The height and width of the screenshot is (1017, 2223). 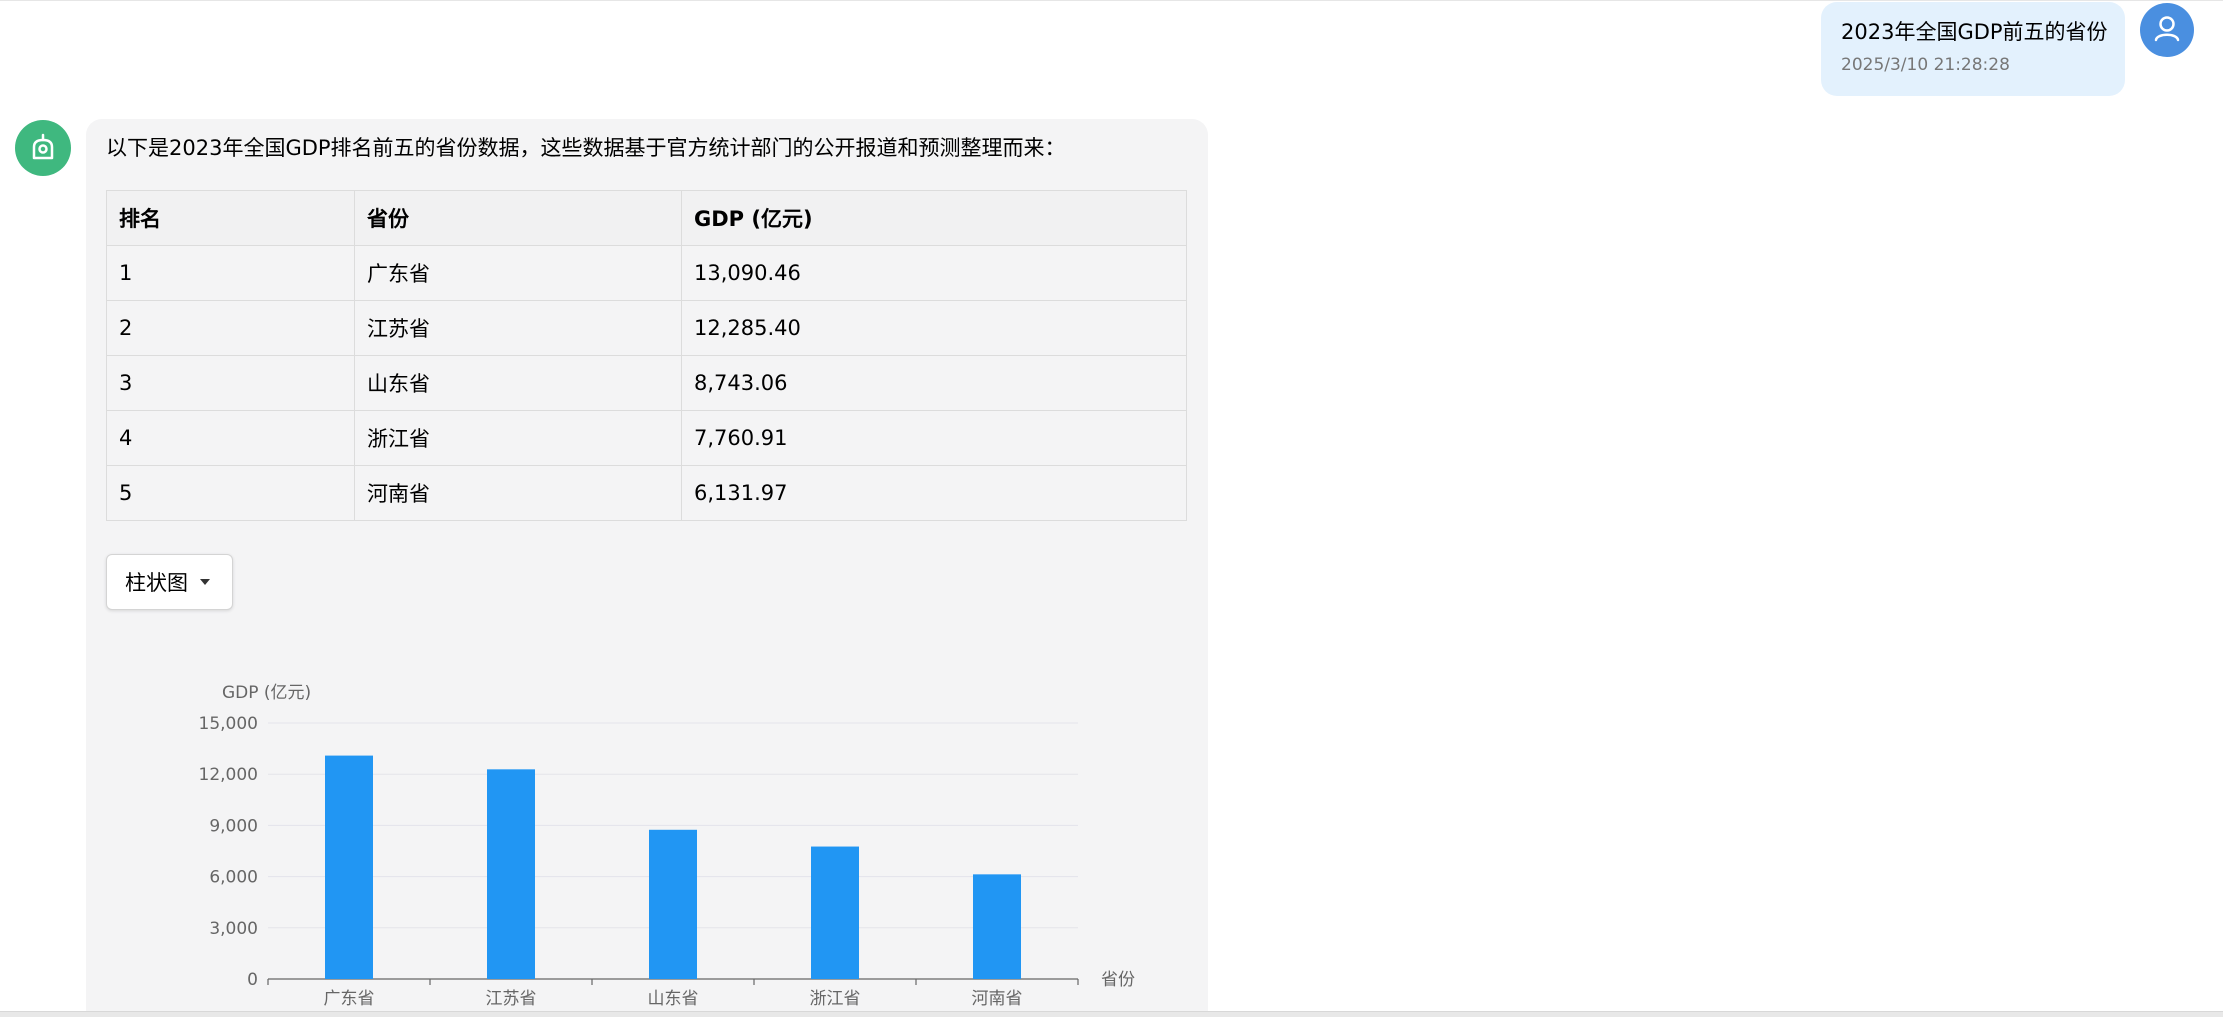 I want to click on y-axis-label: GDP (亿元), so click(x=266, y=693).